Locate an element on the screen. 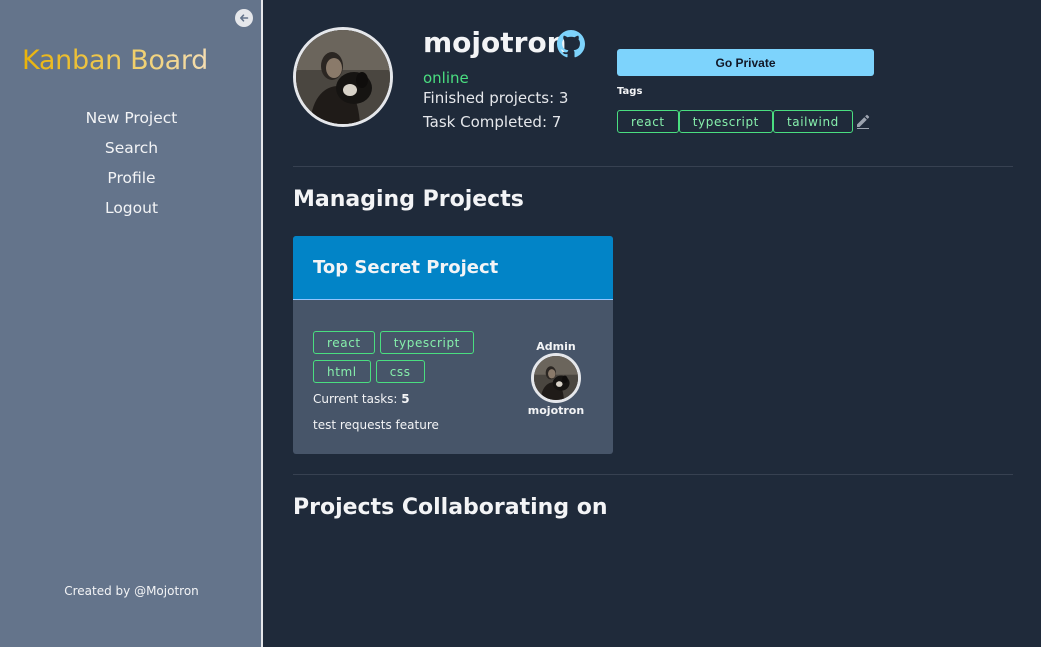 Image resolution: width=1041 pixels, height=647 pixels. profile-tag: tailwind is located at coordinates (812, 121).